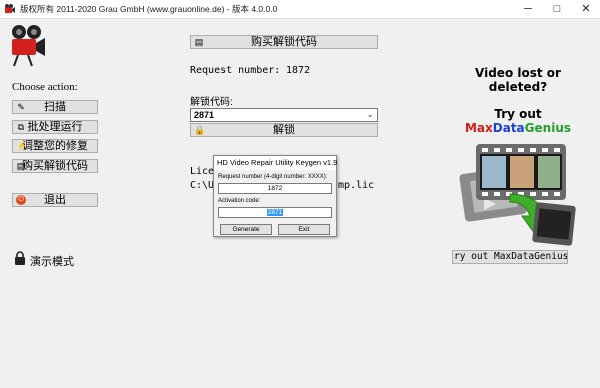 This screenshot has height=388, width=600. Describe the element at coordinates (370, 114) in the screenshot. I see `chevron-down-icon: ⌄` at that location.